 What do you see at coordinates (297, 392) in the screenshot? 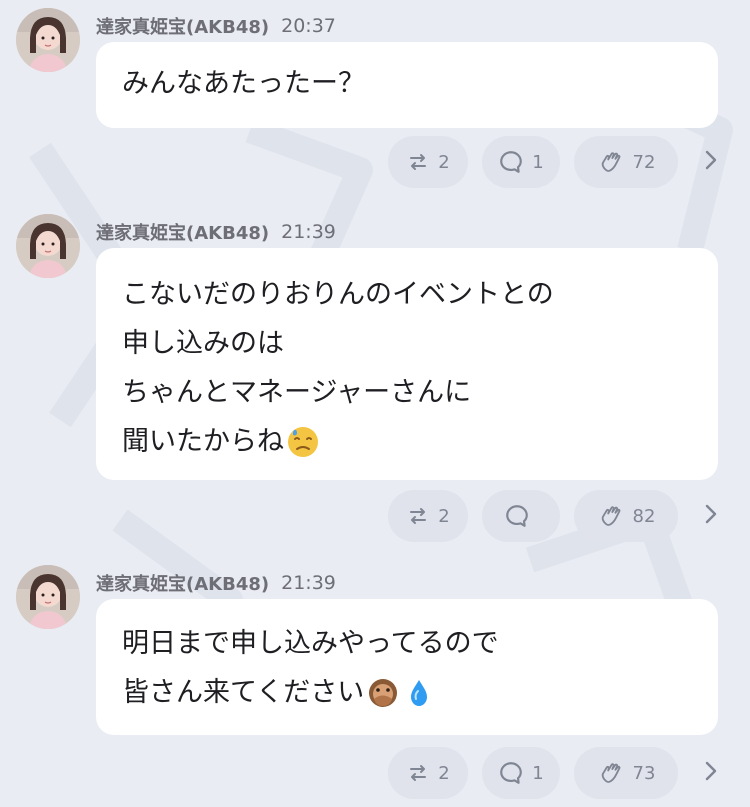
I see `message-line: ちゃんとマネージャーさんに` at bounding box center [297, 392].